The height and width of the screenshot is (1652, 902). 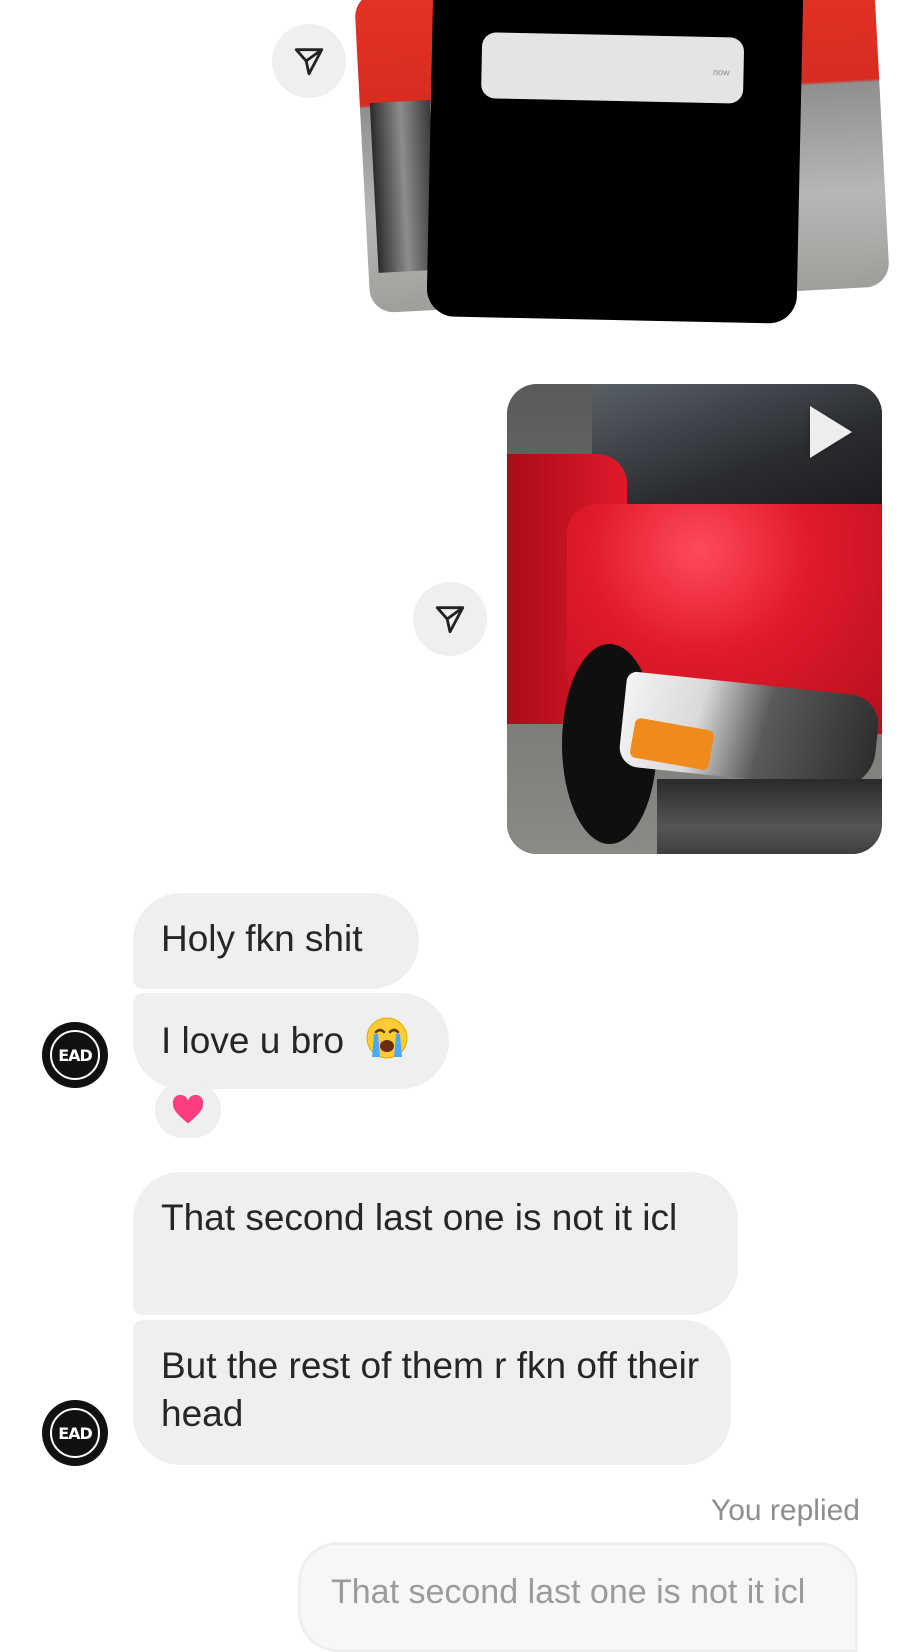 I want to click on you-replied-label: You replied, so click(x=785, y=1510).